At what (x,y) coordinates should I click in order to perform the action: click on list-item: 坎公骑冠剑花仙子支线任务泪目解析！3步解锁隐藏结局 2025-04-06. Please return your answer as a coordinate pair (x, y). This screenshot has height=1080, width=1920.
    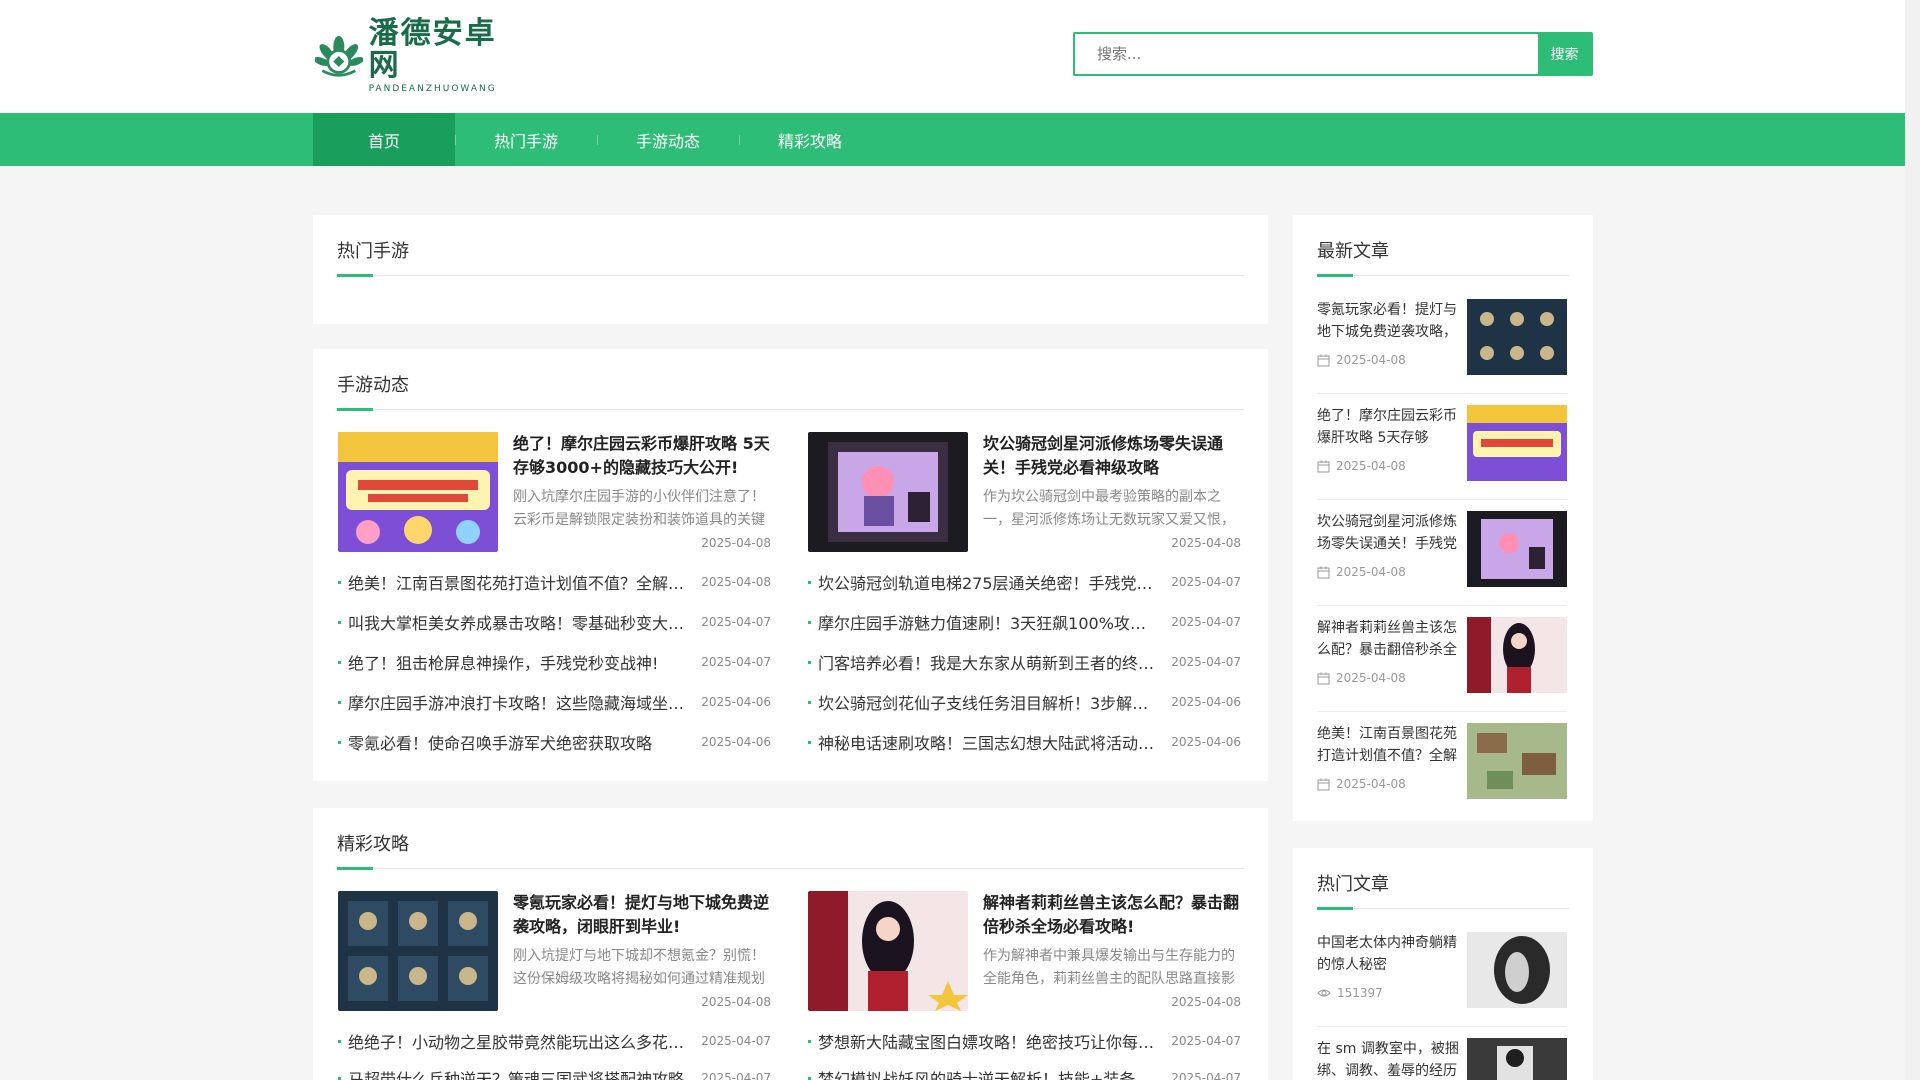
    Looking at the image, I should click on (1024, 702).